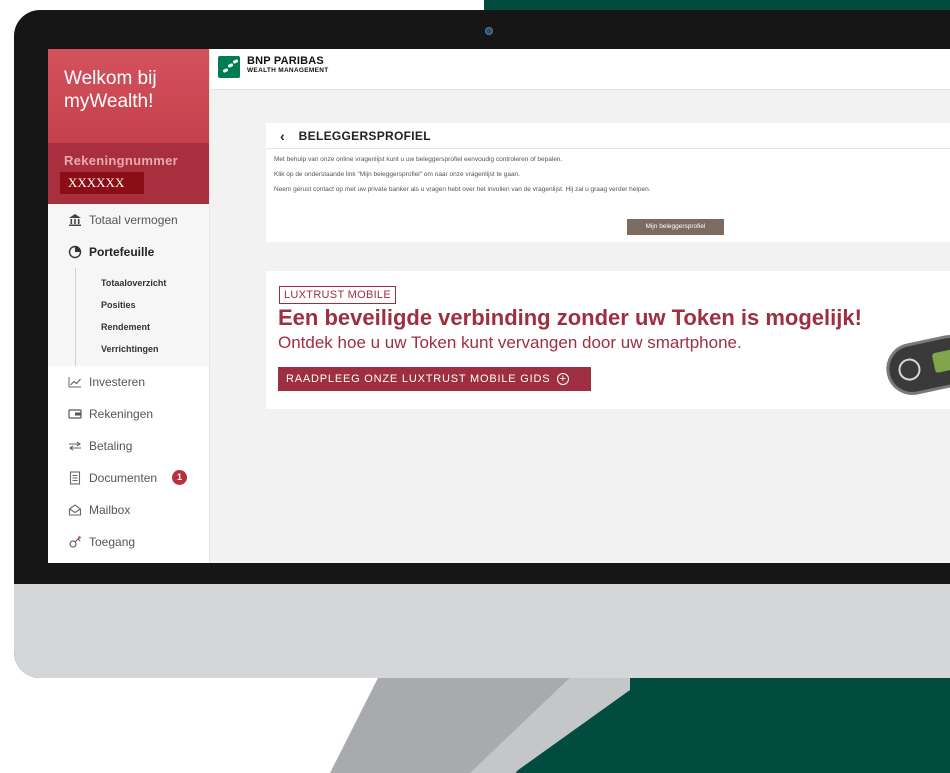 This screenshot has height=773, width=950. I want to click on sidebar-item-betaling: Betaling, so click(128, 446).